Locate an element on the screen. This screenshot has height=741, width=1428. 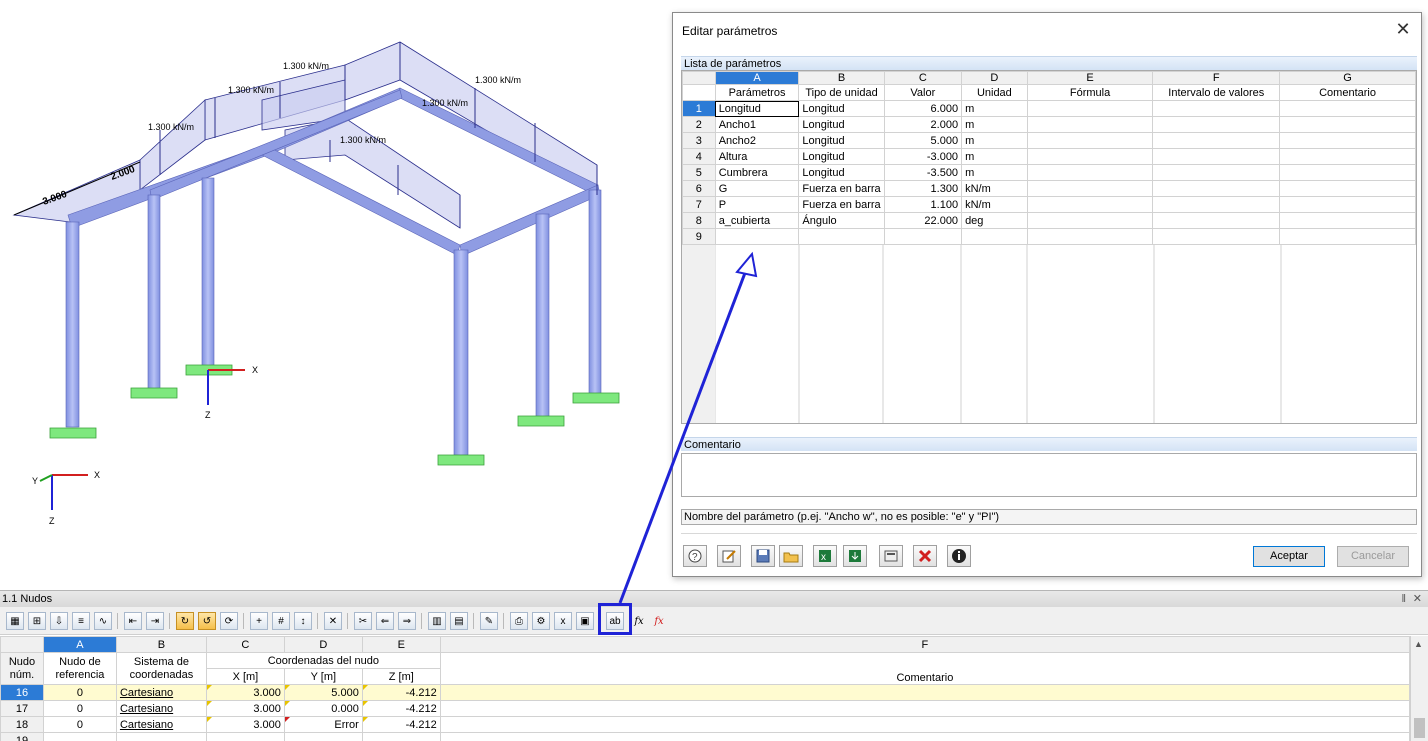
row-number: 2 is located at coordinates (699, 124).